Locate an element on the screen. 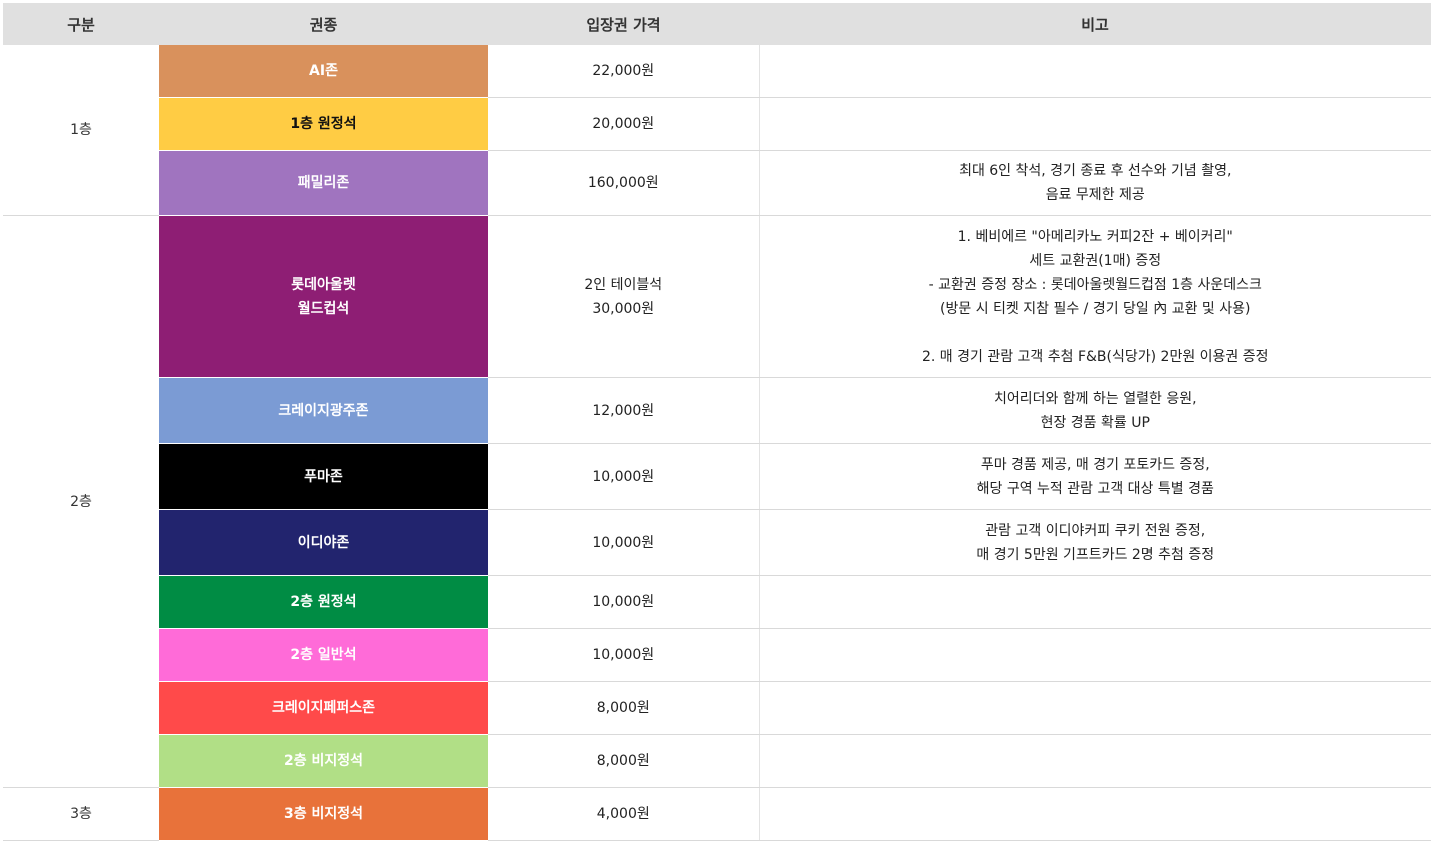 This screenshot has height=841, width=1432. table-row: 2층 일반석 10,000원 is located at coordinates (717, 655).